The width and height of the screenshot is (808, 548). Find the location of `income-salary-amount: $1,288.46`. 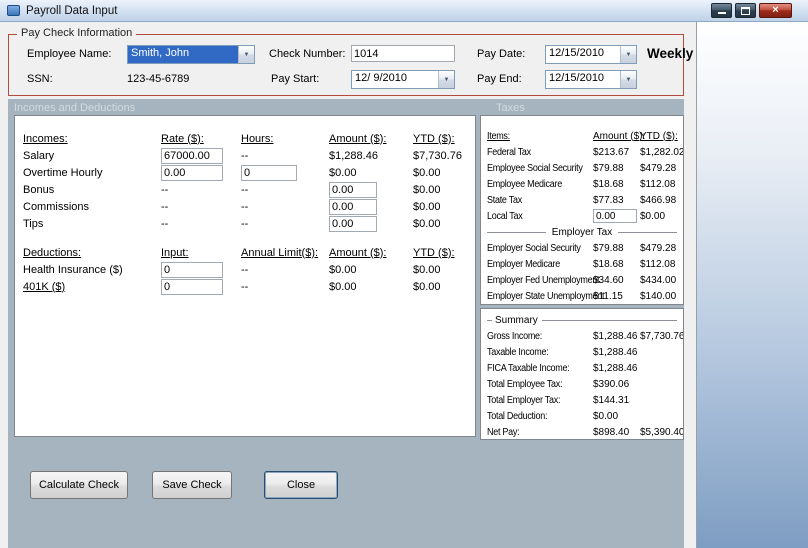

income-salary-amount: $1,288.46 is located at coordinates (353, 155).